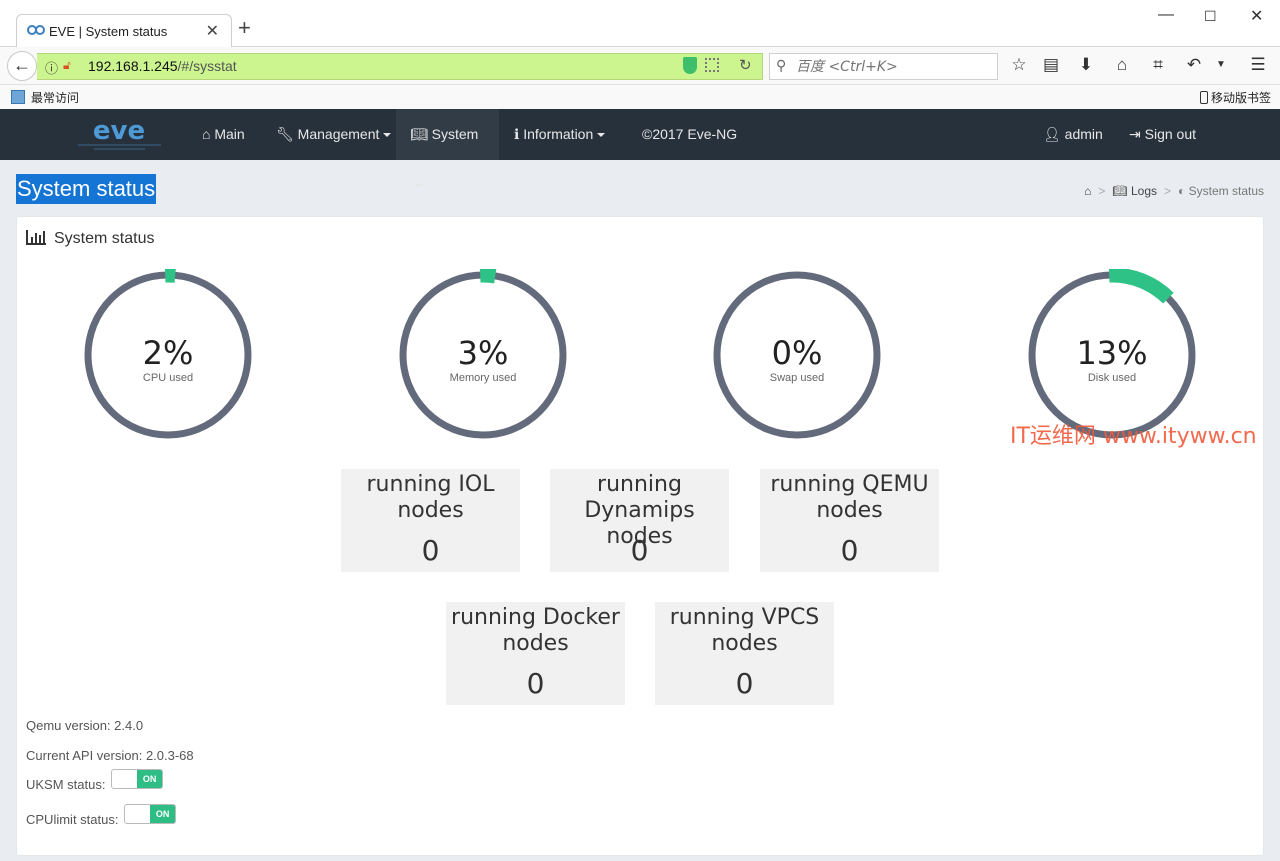 This screenshot has height=861, width=1280. Describe the element at coordinates (1170, 134) in the screenshot. I see `signout-label: Sign out` at that location.